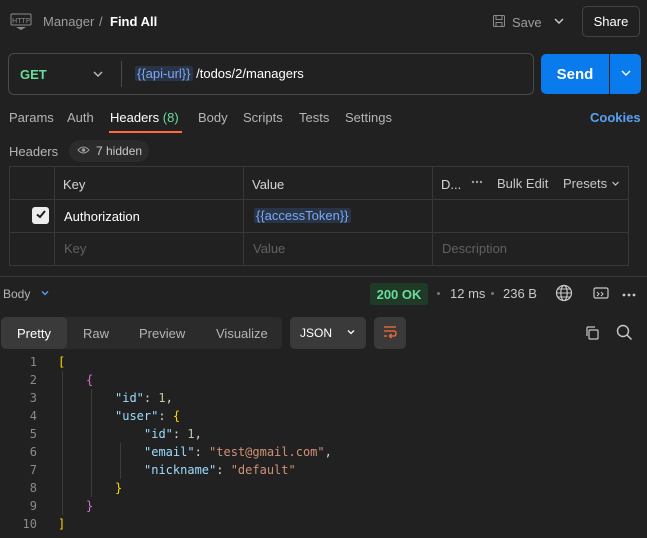 The width and height of the screenshot is (647, 538). Describe the element at coordinates (135, 117) in the screenshot. I see `tab-headers-label: Headers` at that location.